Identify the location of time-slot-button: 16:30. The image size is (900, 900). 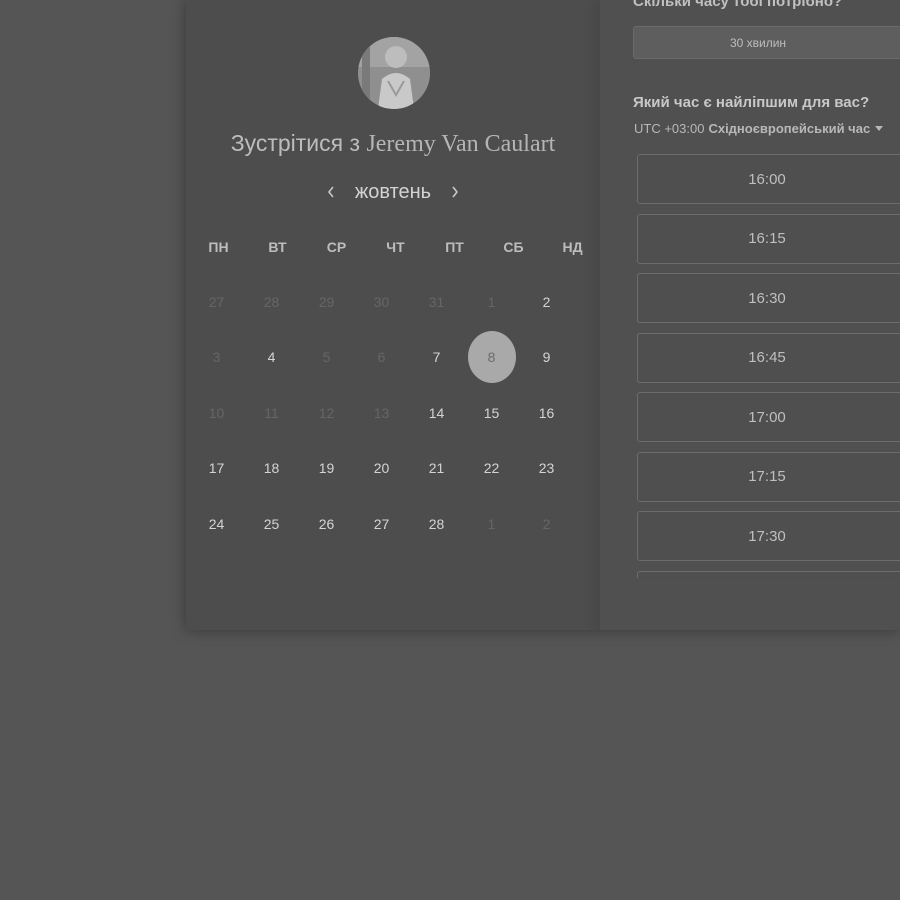
(768, 298).